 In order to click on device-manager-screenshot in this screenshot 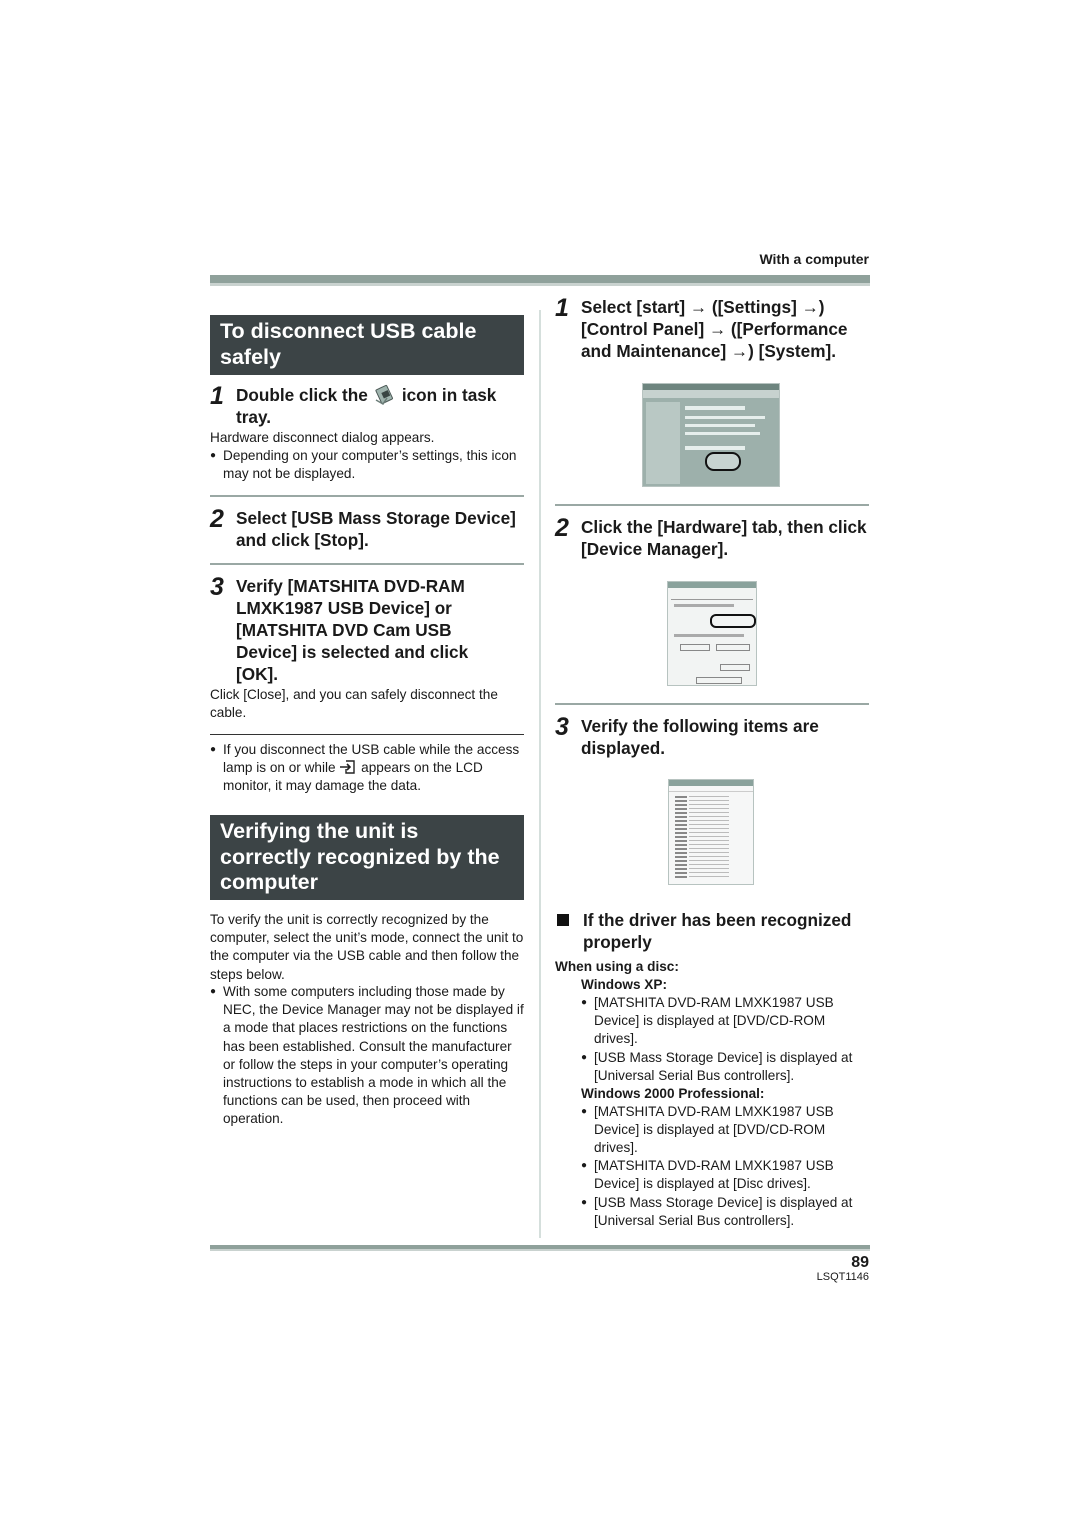, I will do `click(711, 832)`.